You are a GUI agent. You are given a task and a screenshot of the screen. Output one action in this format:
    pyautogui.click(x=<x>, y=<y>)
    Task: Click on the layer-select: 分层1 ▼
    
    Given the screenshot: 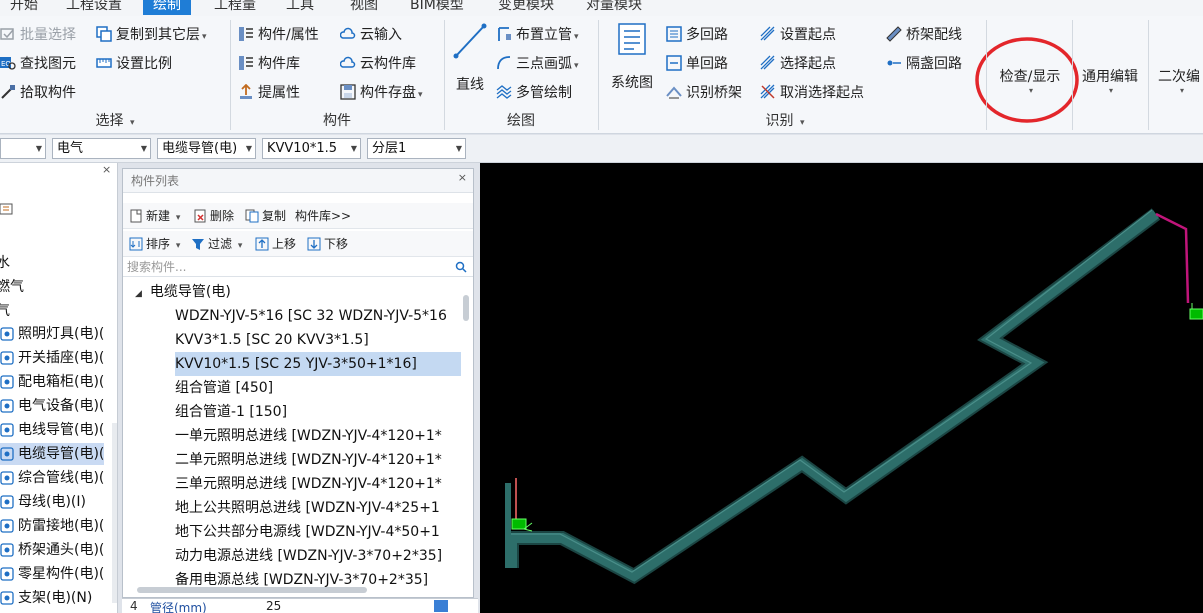 What is the action you would take?
    pyautogui.click(x=416, y=148)
    